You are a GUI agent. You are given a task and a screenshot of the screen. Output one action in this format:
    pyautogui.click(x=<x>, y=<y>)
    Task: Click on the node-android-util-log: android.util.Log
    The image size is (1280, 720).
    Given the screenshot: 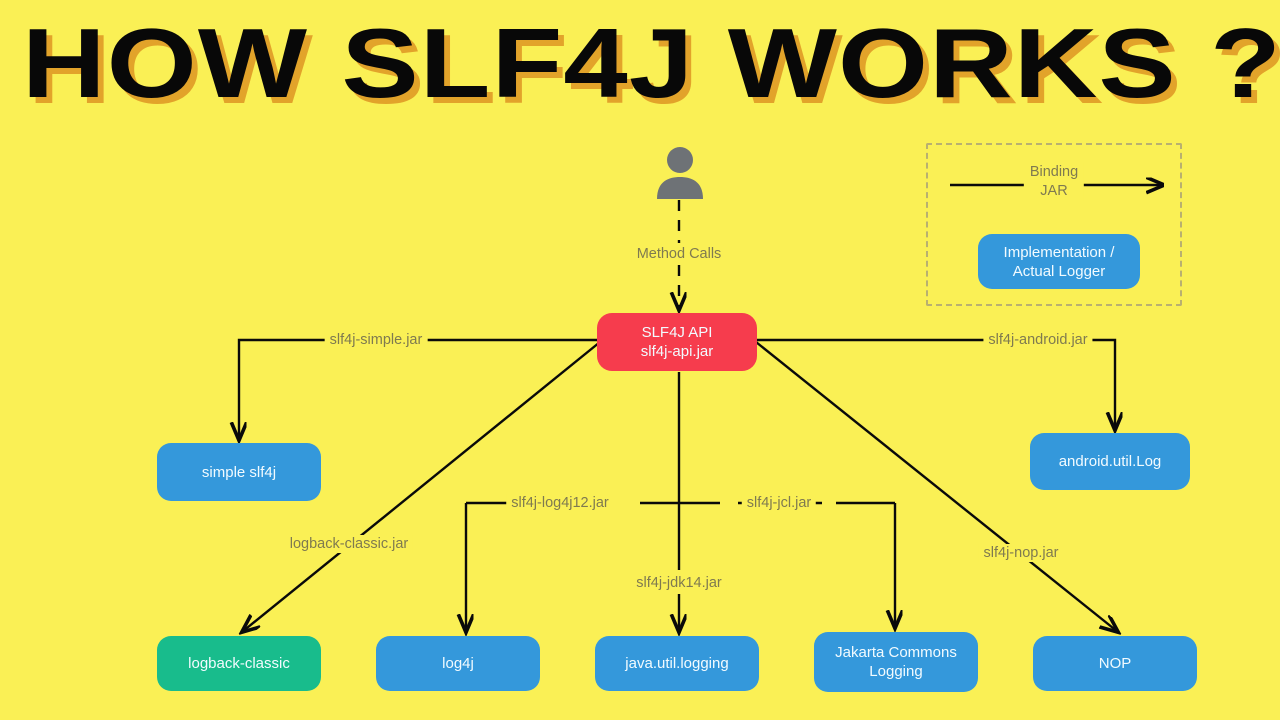 What is the action you would take?
    pyautogui.click(x=1110, y=461)
    